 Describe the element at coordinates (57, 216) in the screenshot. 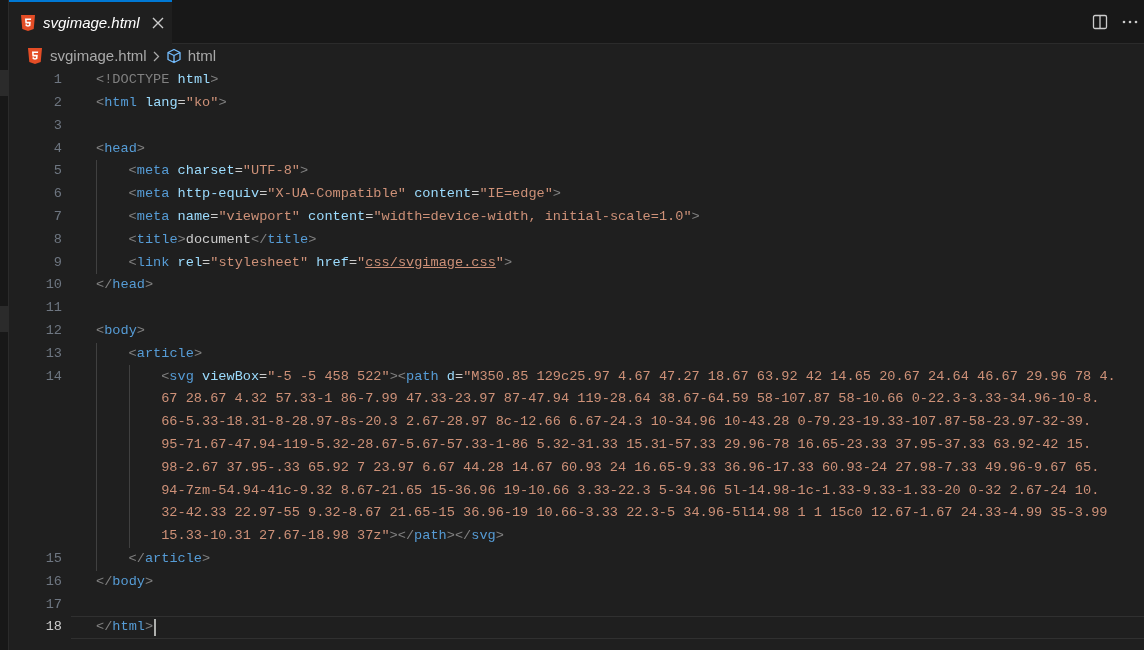

I see `line-number: 7` at that location.